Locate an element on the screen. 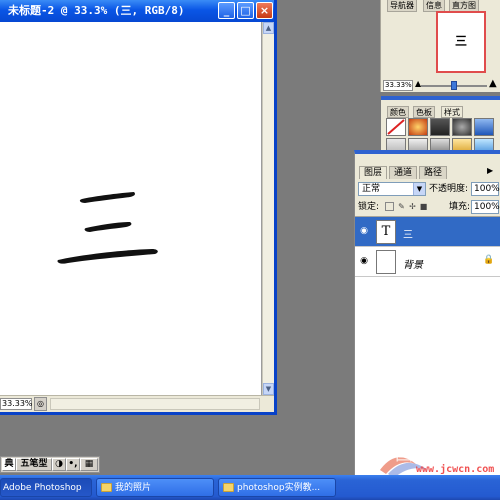  opacity-label: 不透明度: is located at coordinates (449, 189).